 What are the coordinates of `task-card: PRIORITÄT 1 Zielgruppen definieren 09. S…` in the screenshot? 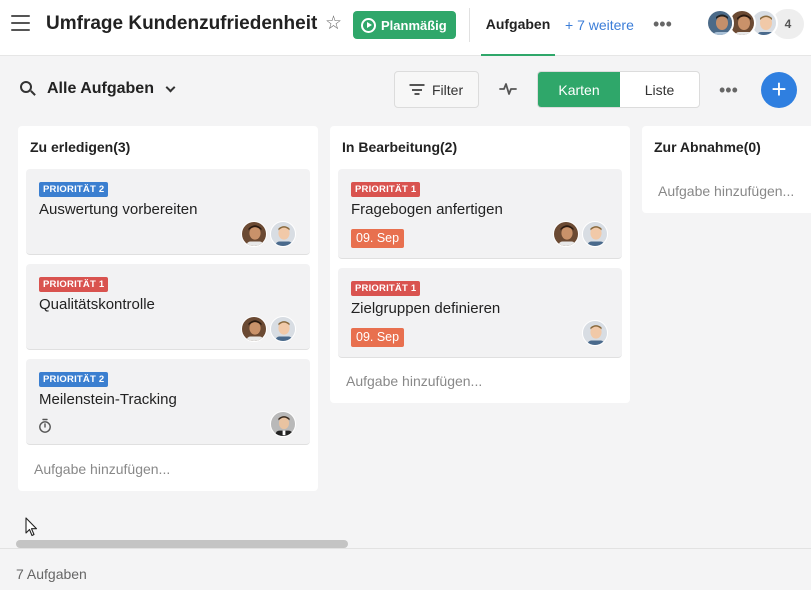 It's located at (480, 313).